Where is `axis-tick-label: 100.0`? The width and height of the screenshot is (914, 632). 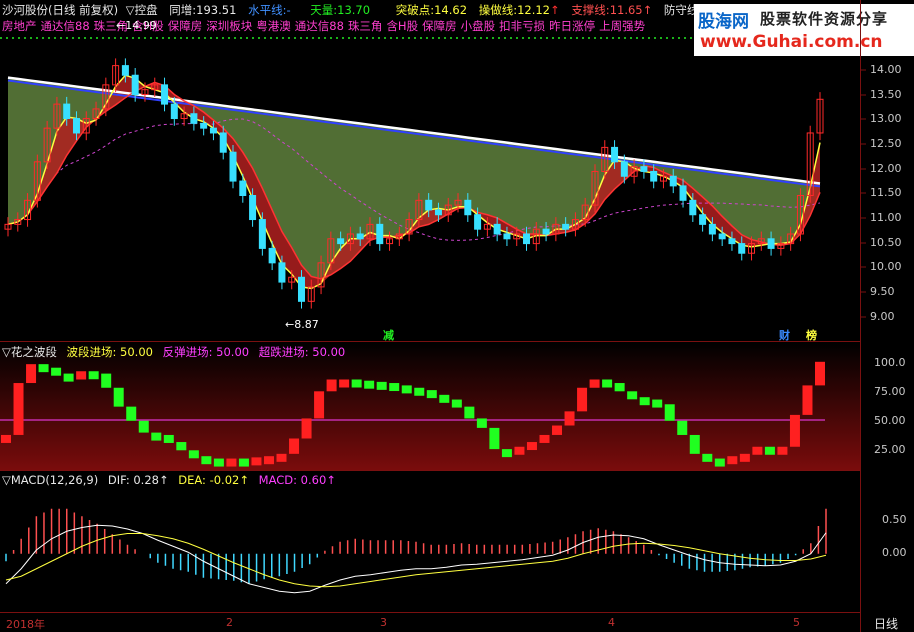 axis-tick-label: 100.0 is located at coordinates (890, 362).